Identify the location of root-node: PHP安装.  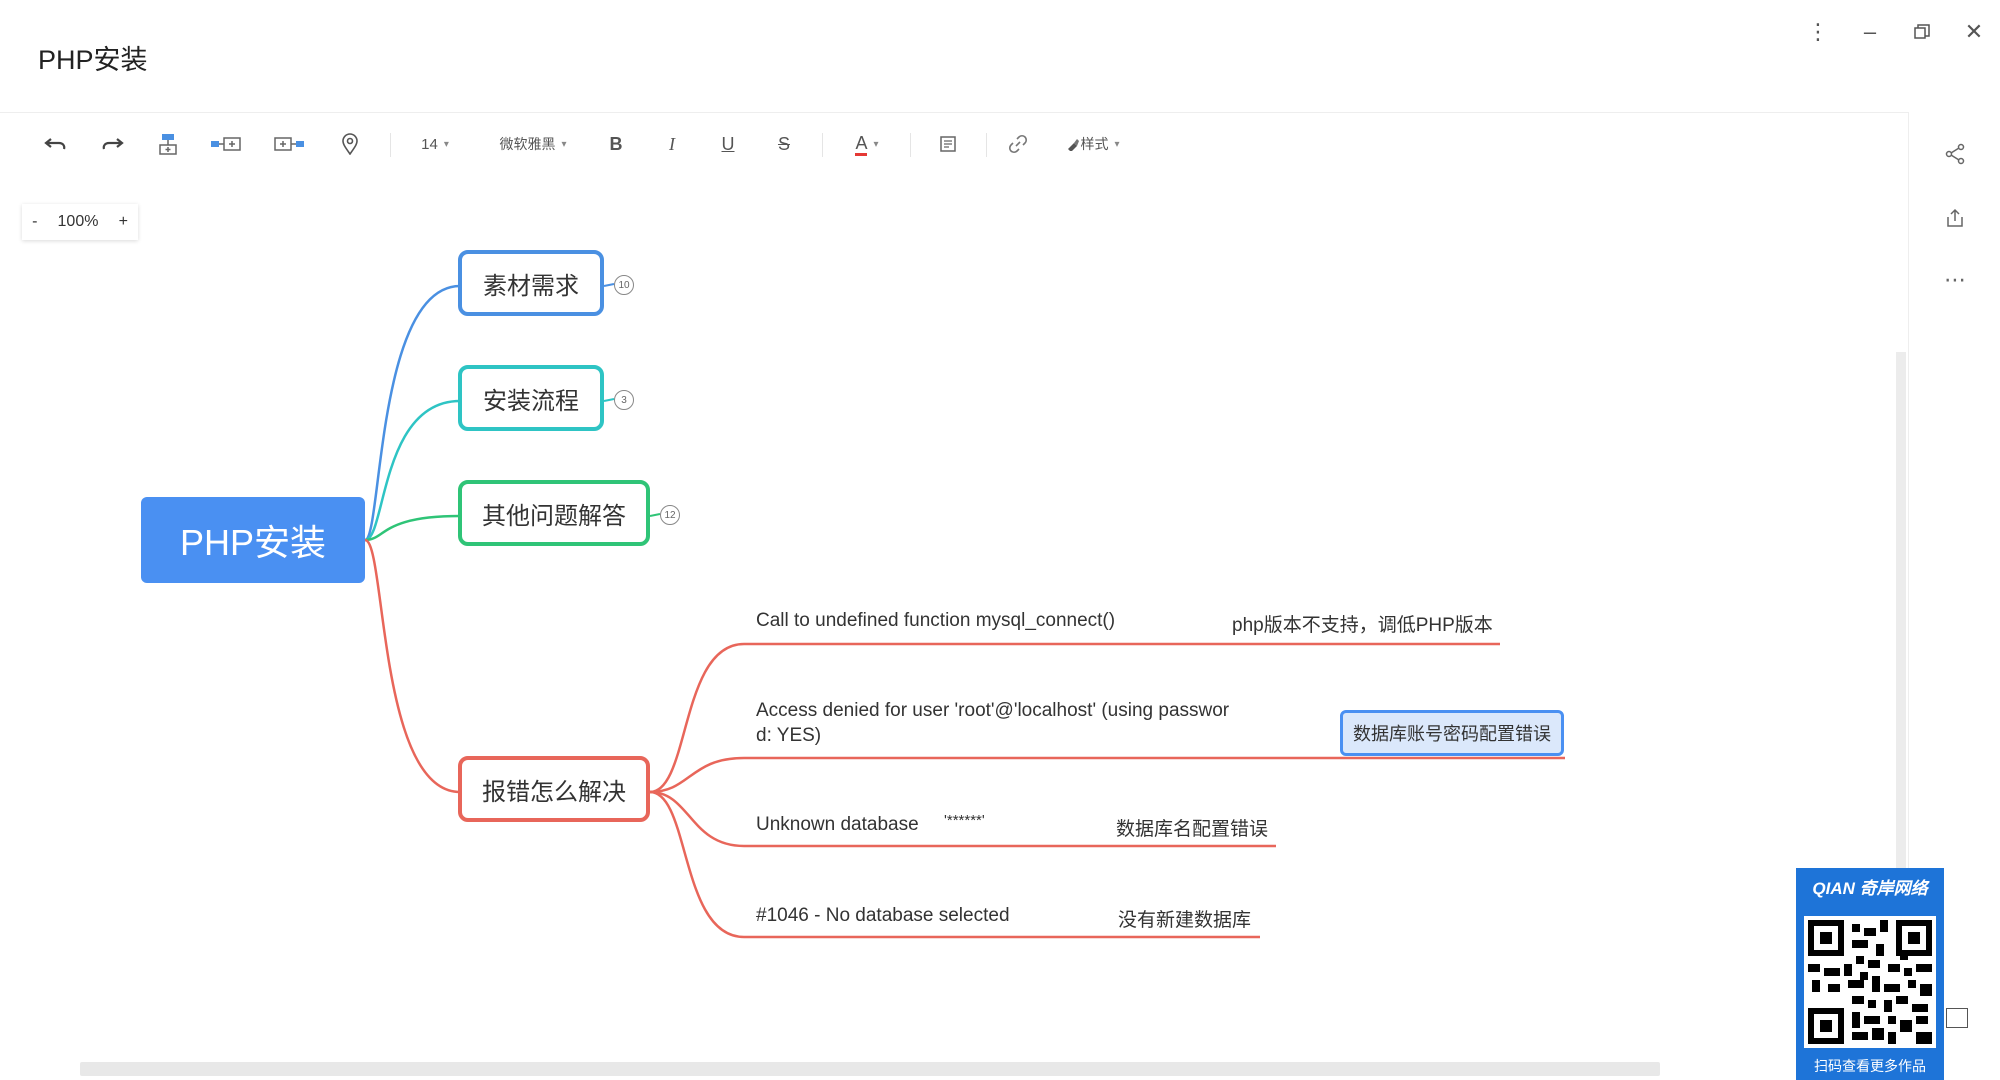
(253, 540).